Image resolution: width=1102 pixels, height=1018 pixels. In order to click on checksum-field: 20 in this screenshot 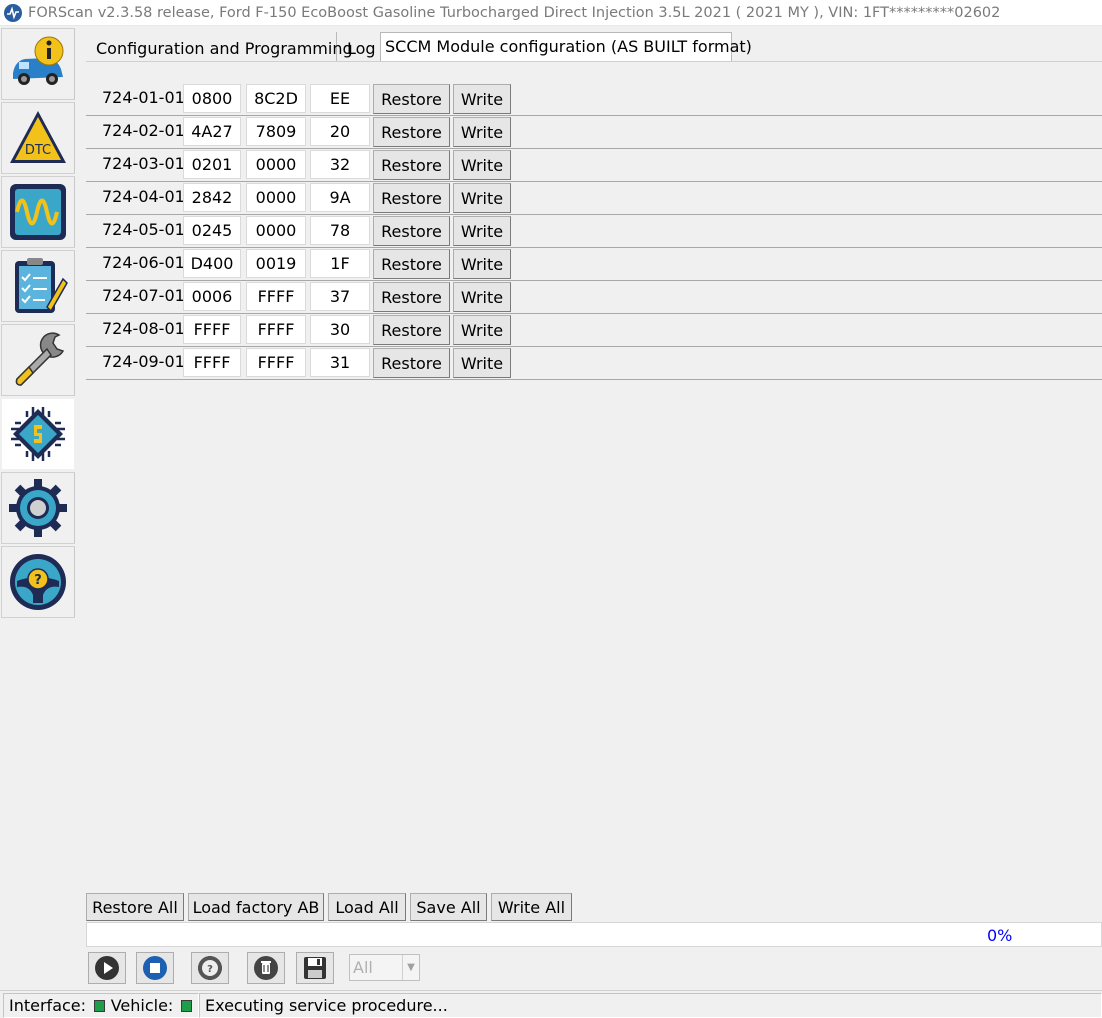, I will do `click(340, 131)`.